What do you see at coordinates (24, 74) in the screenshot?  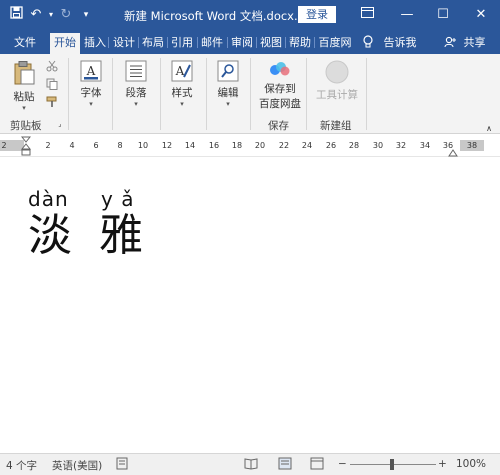 I see `clipboard-icon` at bounding box center [24, 74].